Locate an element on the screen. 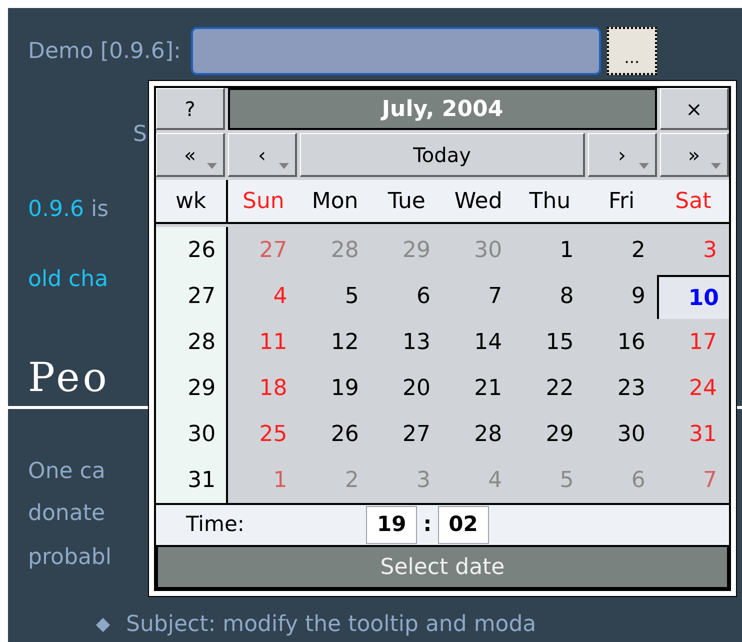  week-number: 26 is located at coordinates (192, 250).